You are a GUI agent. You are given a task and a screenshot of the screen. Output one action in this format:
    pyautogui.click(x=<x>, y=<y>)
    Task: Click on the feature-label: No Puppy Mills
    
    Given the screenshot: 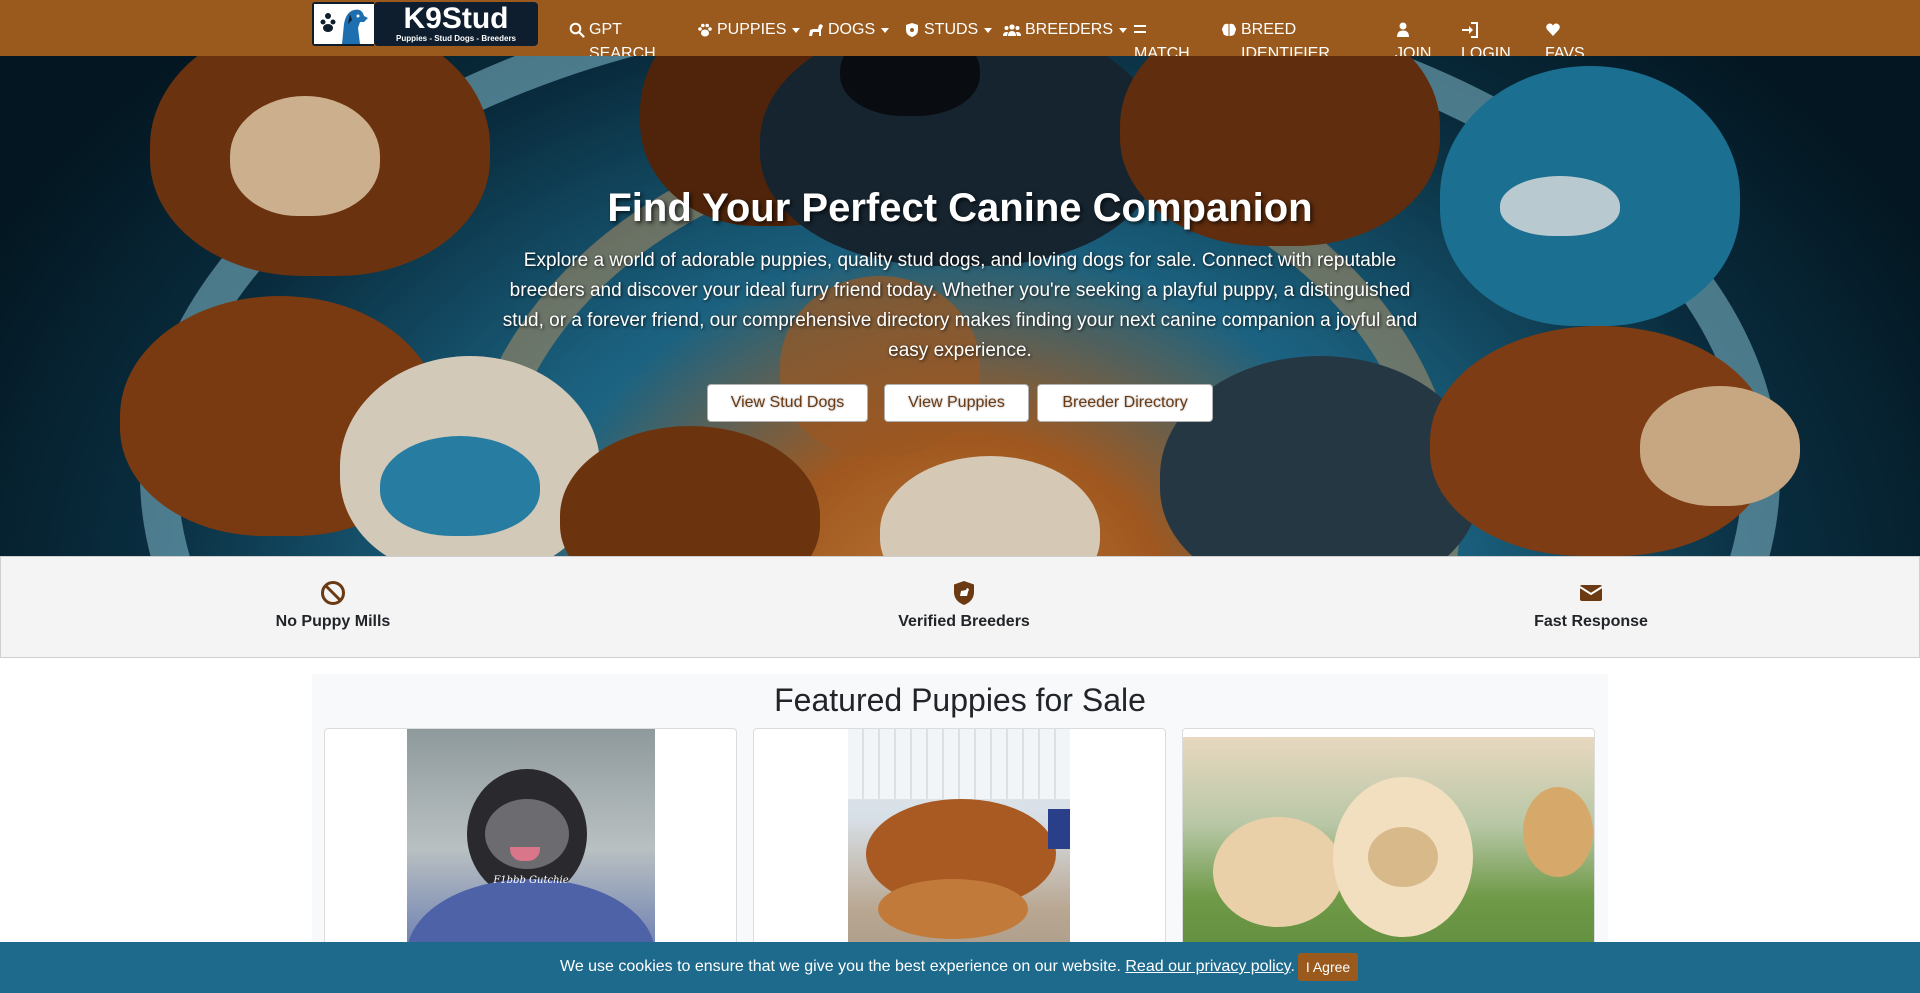 What is the action you would take?
    pyautogui.click(x=333, y=621)
    